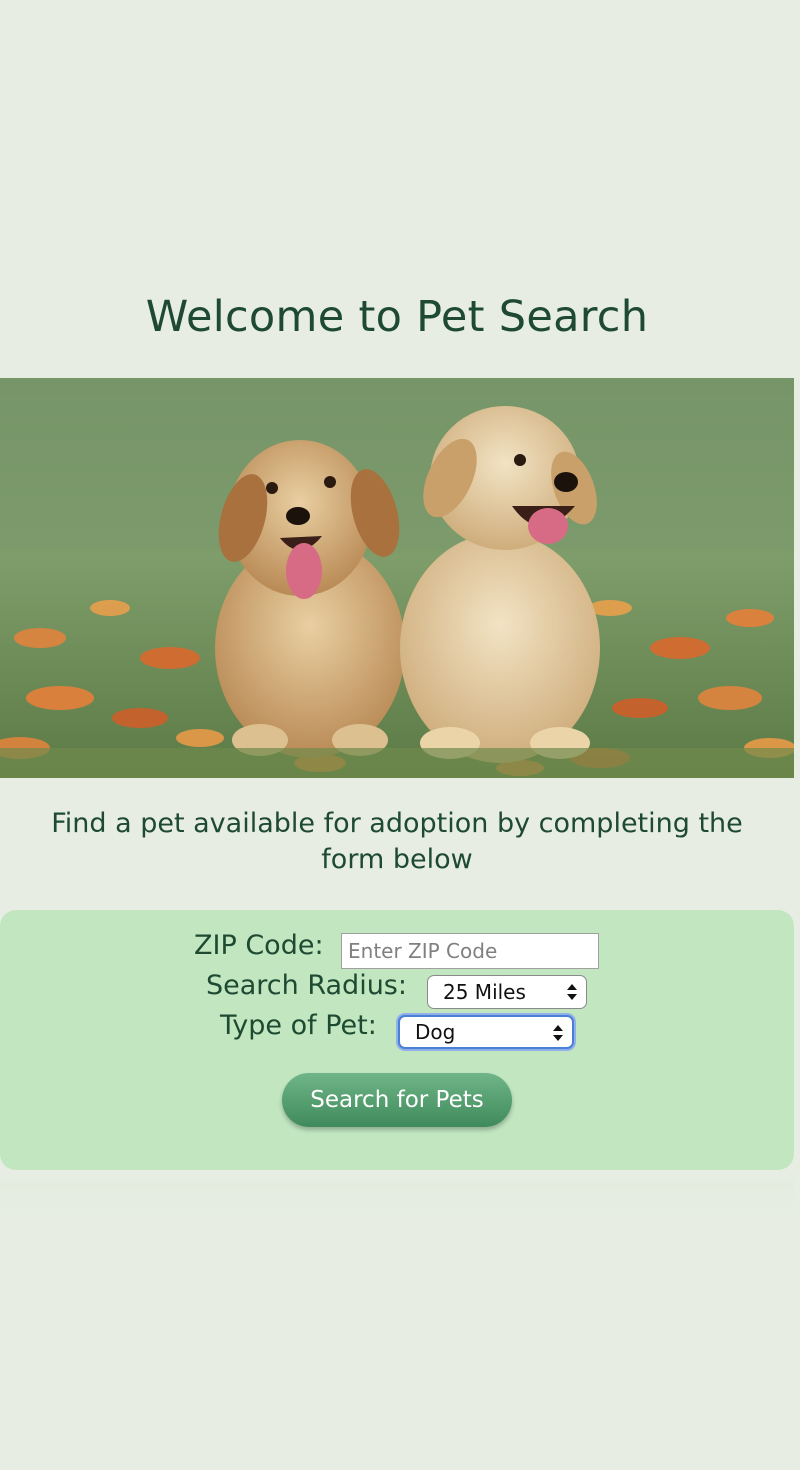 The image size is (800, 1470). I want to click on pet-type-label: Type of Pet:, so click(298, 1025).